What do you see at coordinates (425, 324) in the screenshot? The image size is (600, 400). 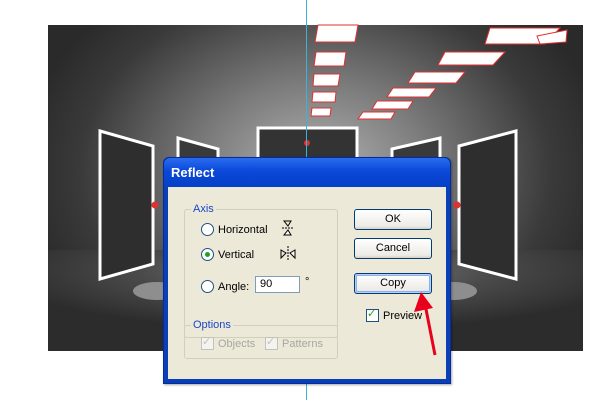 I see `red-annotation-arrow-icon` at bounding box center [425, 324].